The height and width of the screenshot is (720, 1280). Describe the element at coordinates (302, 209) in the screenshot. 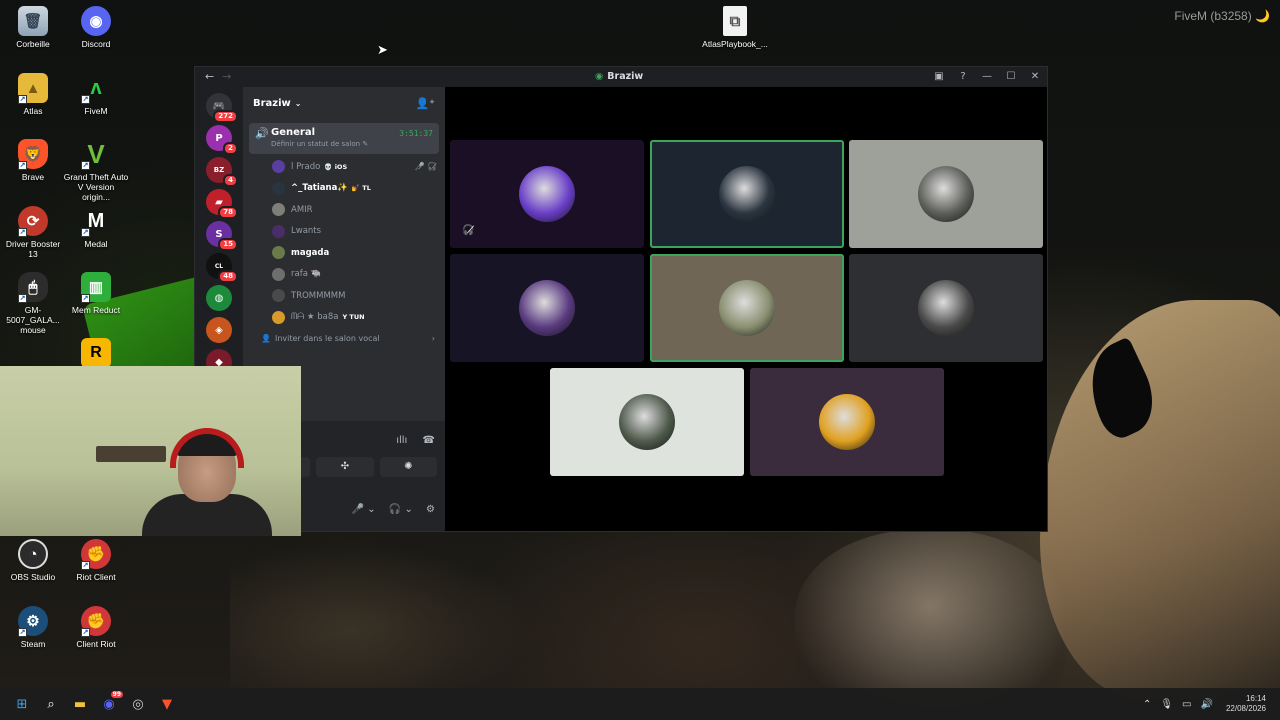

I see `member-name: AMIR` at that location.